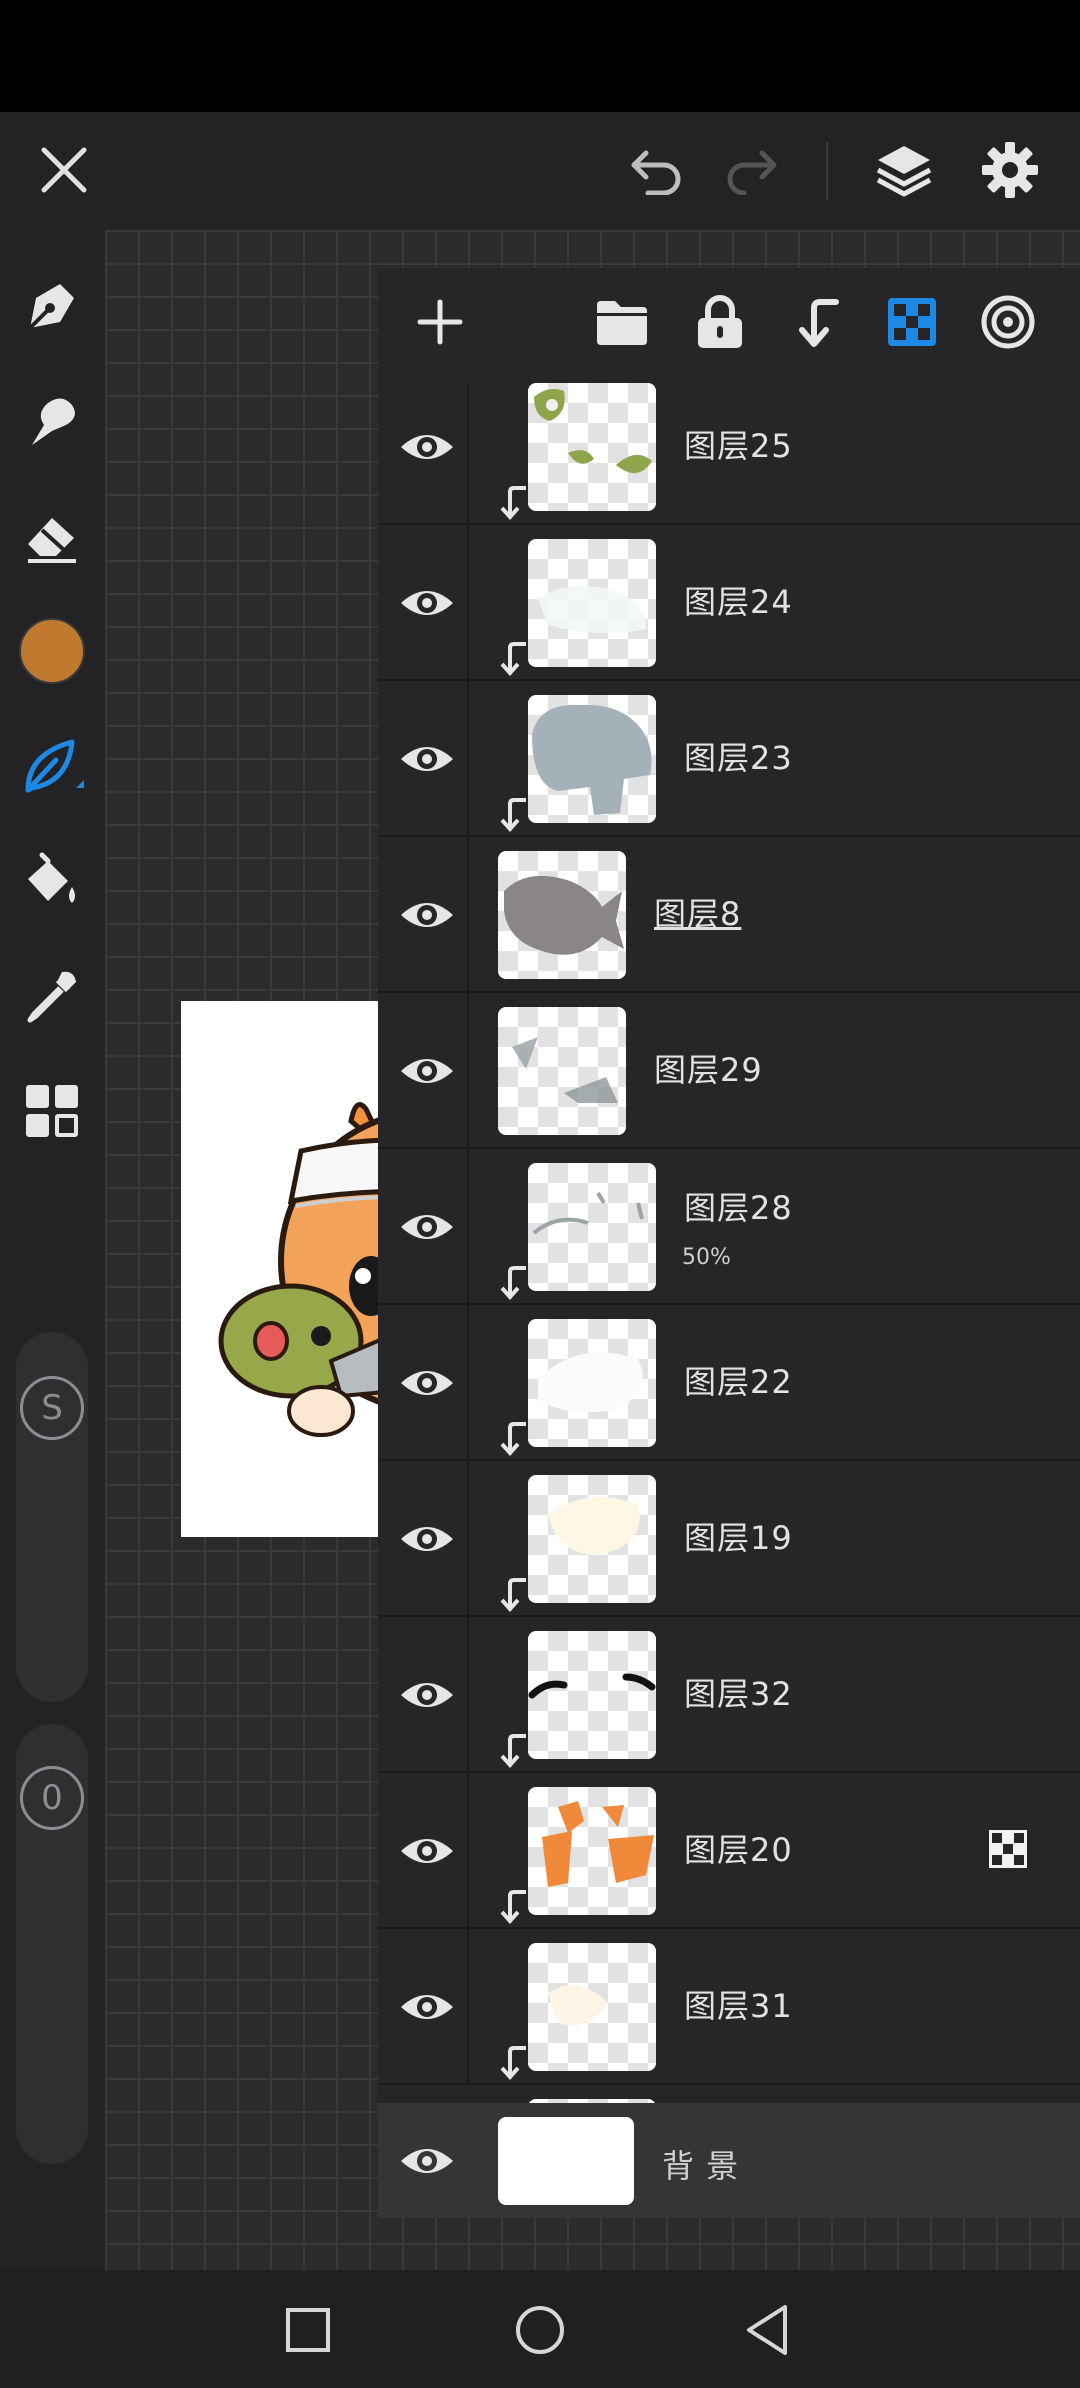  Describe the element at coordinates (52, 421) in the screenshot. I see `smudge-tool-icon` at that location.